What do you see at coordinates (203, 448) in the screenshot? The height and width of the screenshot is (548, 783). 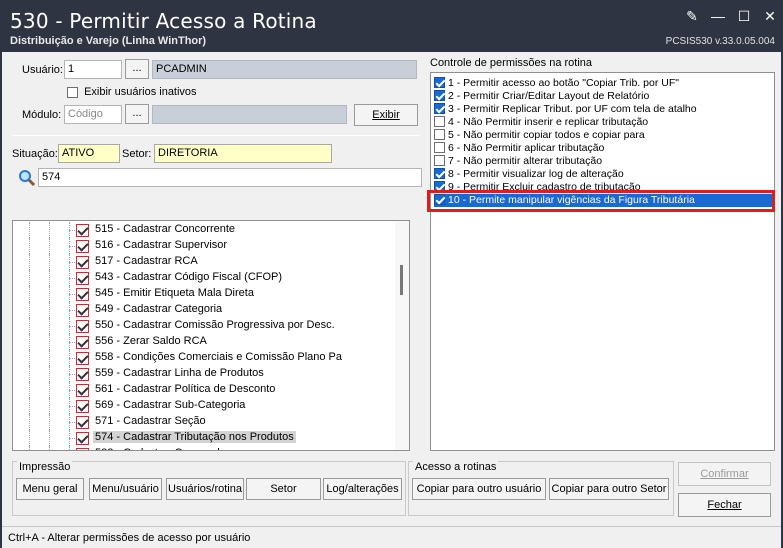 I see `tree-row: 582 - Cadastrar Comprador` at bounding box center [203, 448].